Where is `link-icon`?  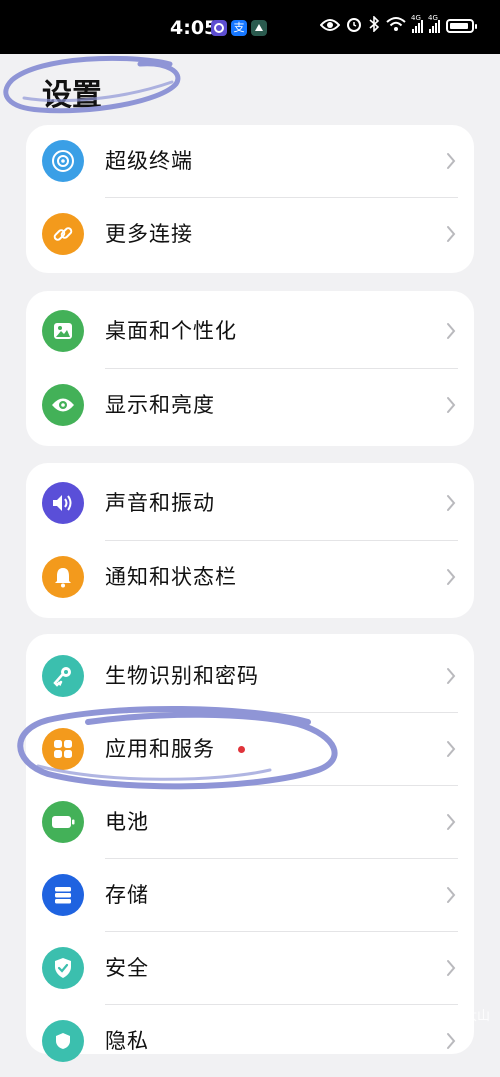
link-icon is located at coordinates (63, 234).